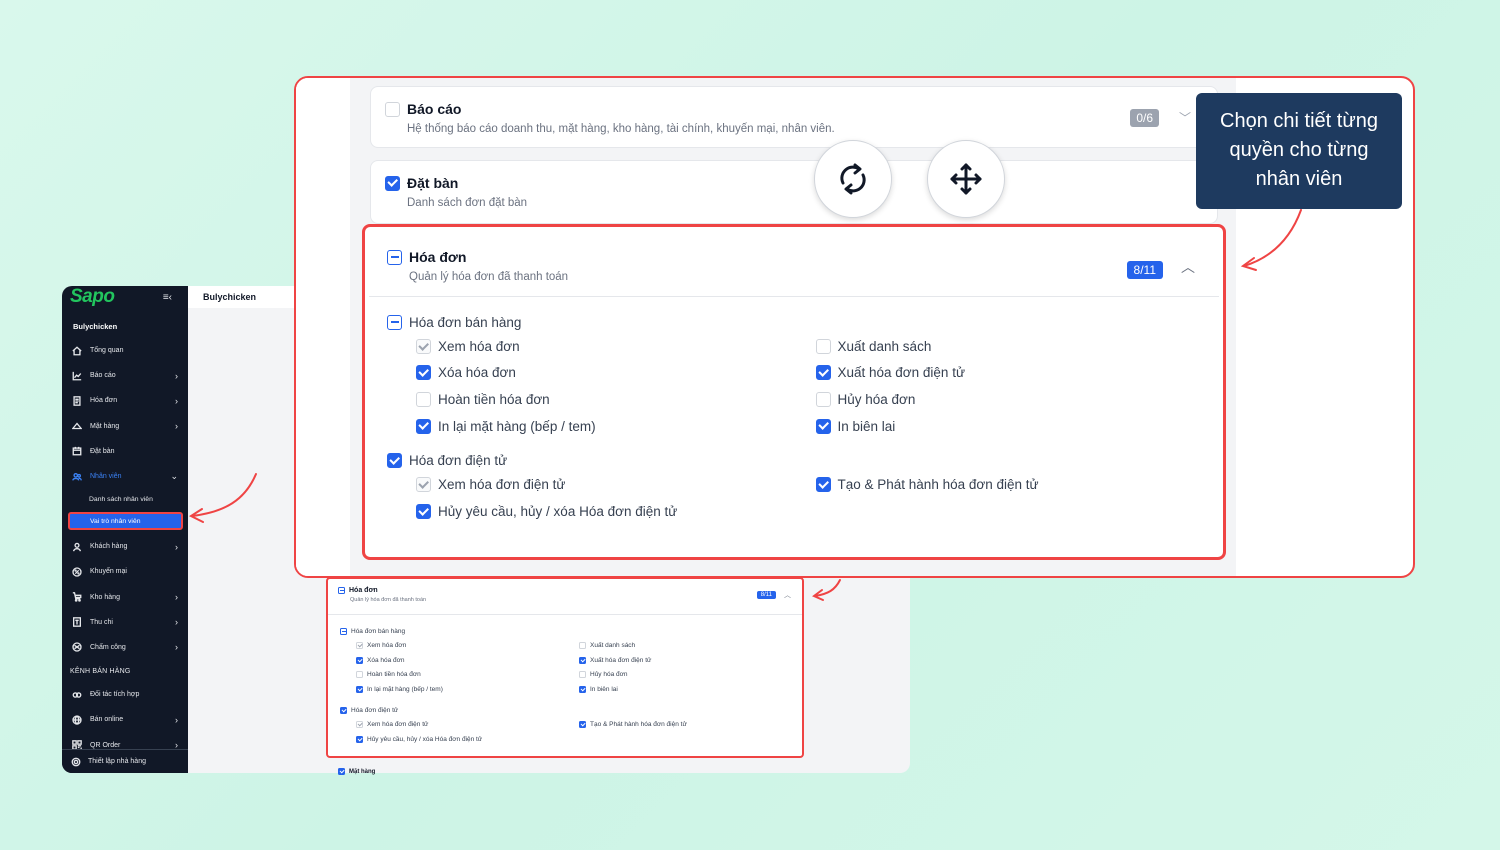  I want to click on invoice-title: Hóa đơn, so click(803, 257).